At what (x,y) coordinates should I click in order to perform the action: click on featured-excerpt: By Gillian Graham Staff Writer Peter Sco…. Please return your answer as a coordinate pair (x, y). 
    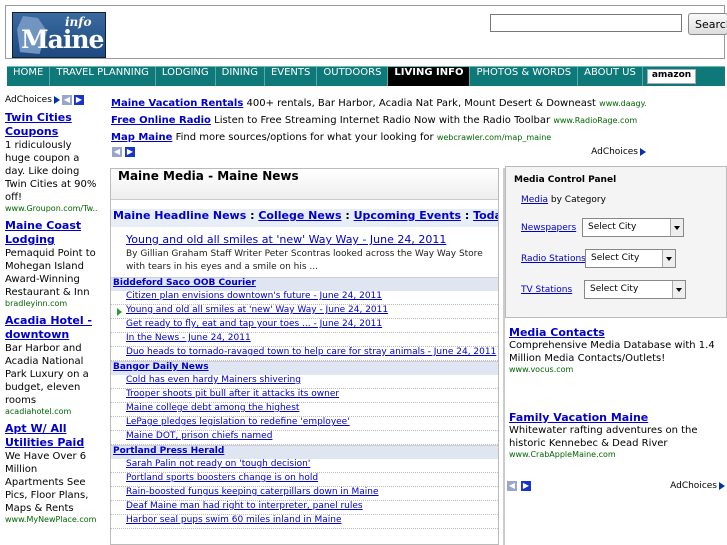
    Looking at the image, I should click on (304, 260).